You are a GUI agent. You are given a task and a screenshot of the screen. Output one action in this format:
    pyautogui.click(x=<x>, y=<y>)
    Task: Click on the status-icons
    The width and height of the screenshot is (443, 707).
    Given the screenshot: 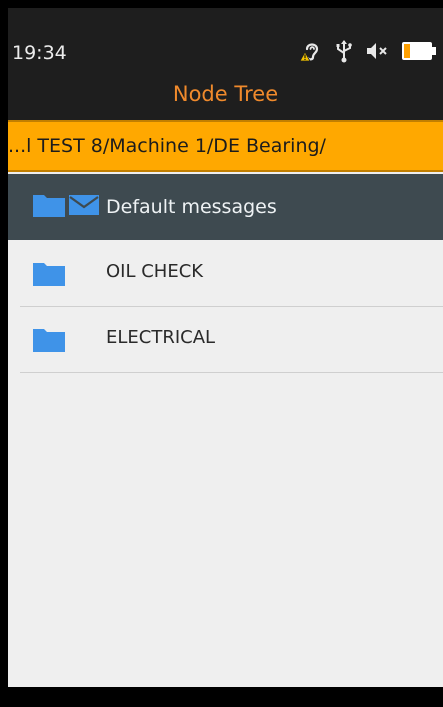 What is the action you would take?
    pyautogui.click(x=368, y=53)
    